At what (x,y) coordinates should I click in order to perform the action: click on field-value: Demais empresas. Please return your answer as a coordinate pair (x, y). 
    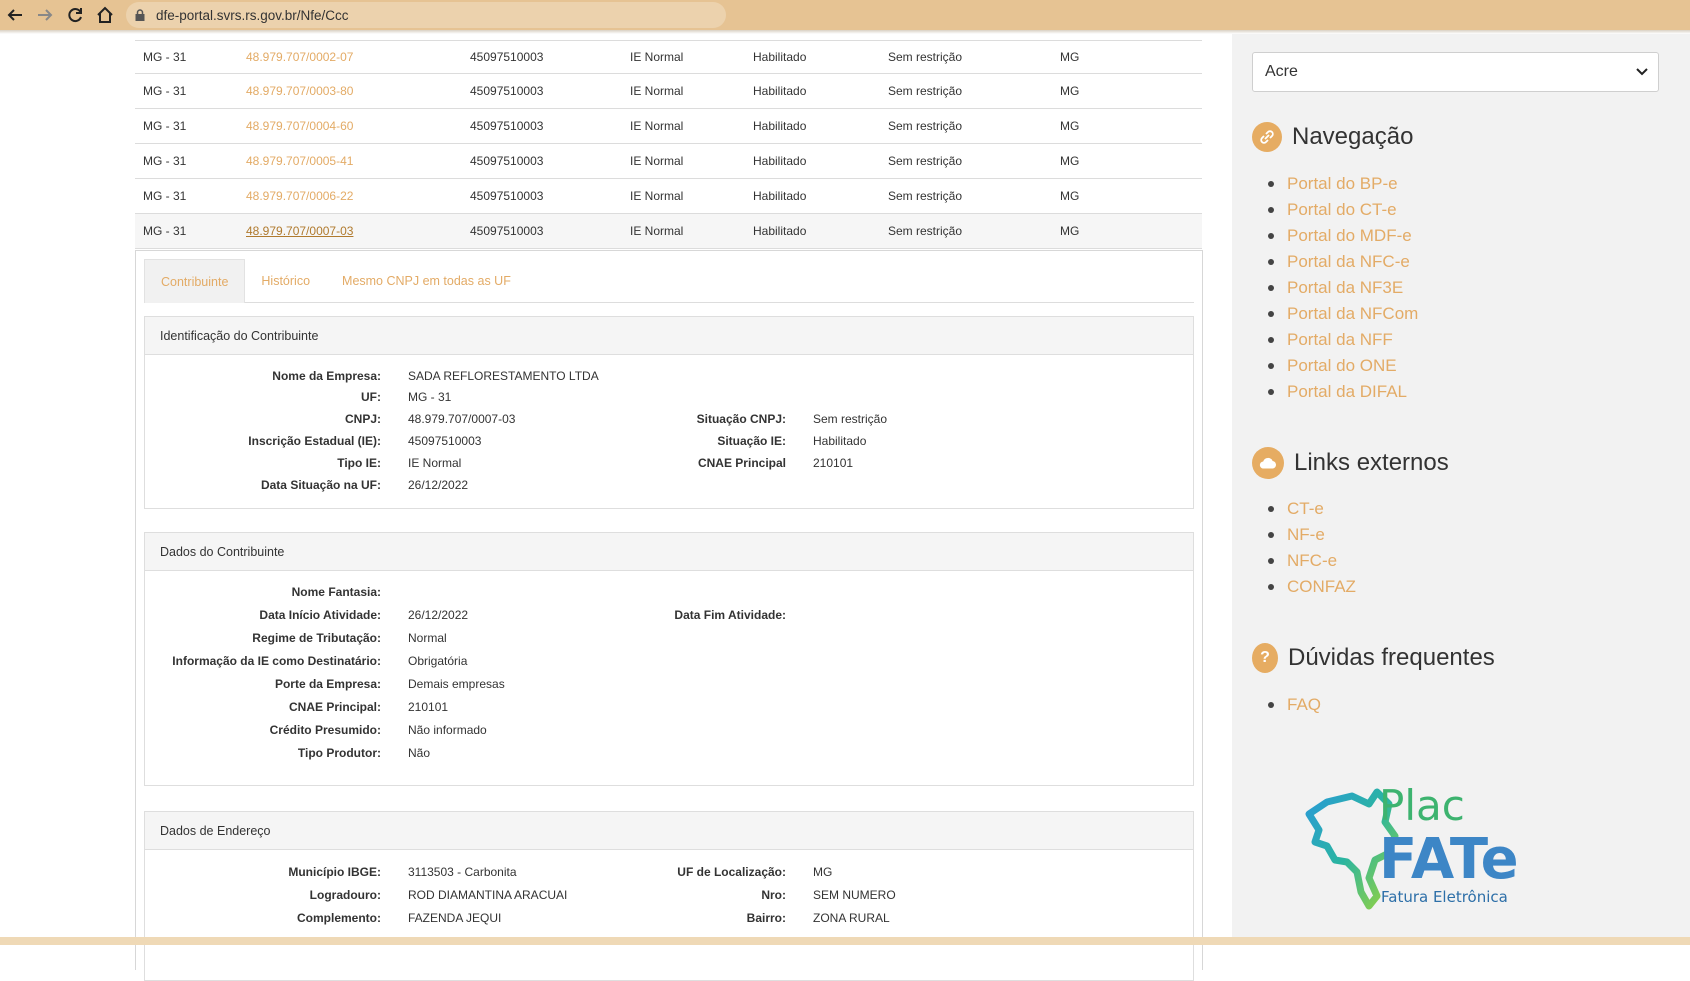
    Looking at the image, I should click on (456, 684).